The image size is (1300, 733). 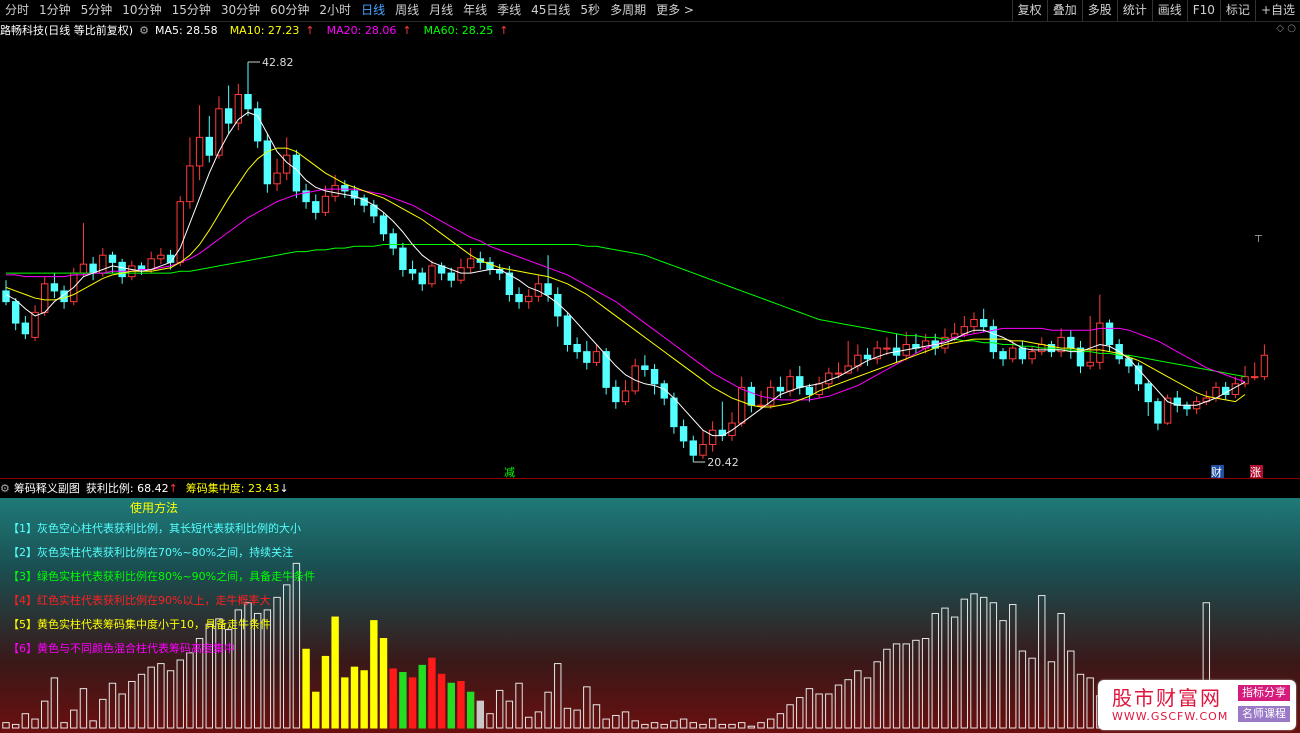 What do you see at coordinates (141, 10) in the screenshot?
I see `period-tab: 10分钟` at bounding box center [141, 10].